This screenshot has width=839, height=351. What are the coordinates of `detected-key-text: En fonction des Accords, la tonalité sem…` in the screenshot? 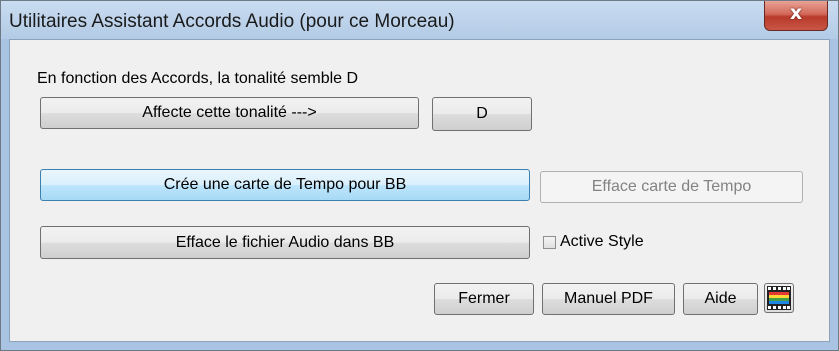 It's located at (198, 78).